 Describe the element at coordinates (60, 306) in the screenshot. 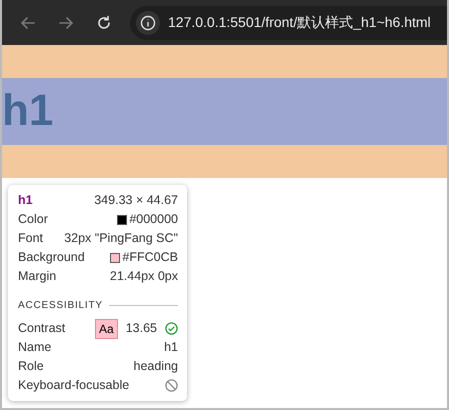

I see `section-heading: ACCESSIBILITY` at that location.